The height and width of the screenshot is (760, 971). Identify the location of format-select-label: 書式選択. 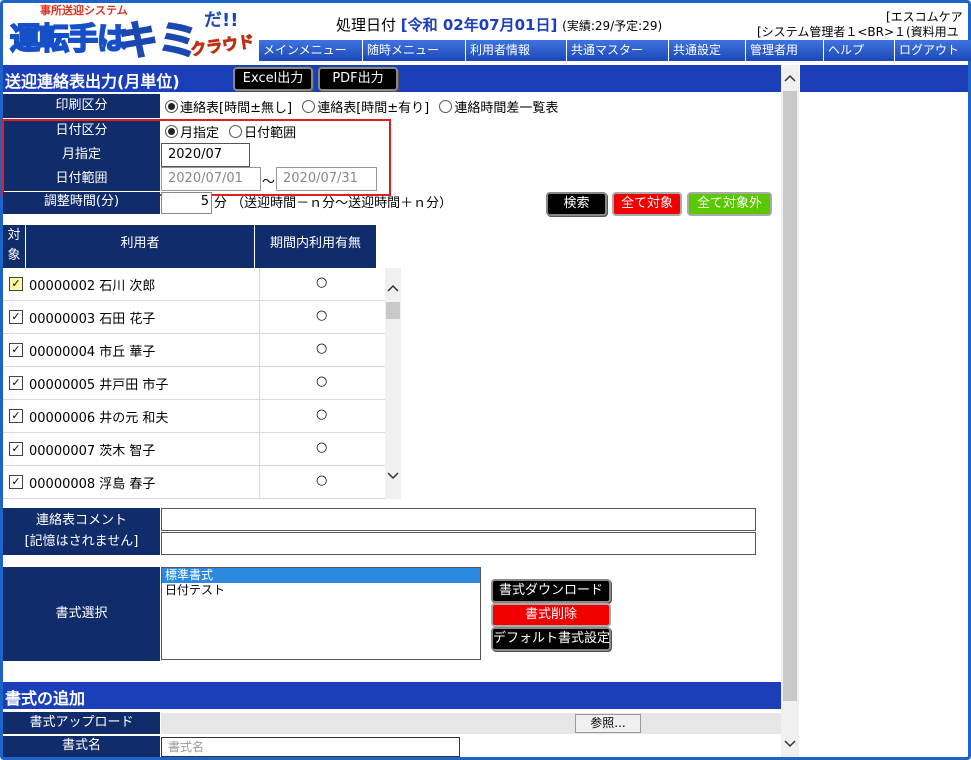
(81, 614).